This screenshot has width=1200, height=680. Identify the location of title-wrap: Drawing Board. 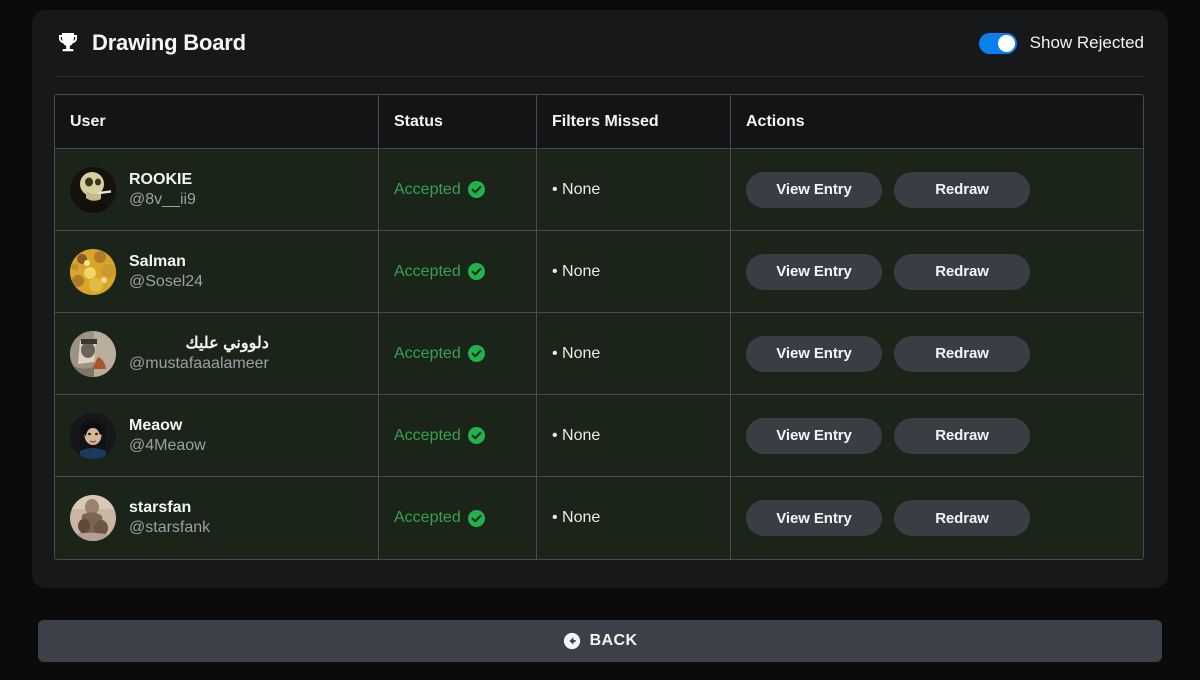
(151, 43).